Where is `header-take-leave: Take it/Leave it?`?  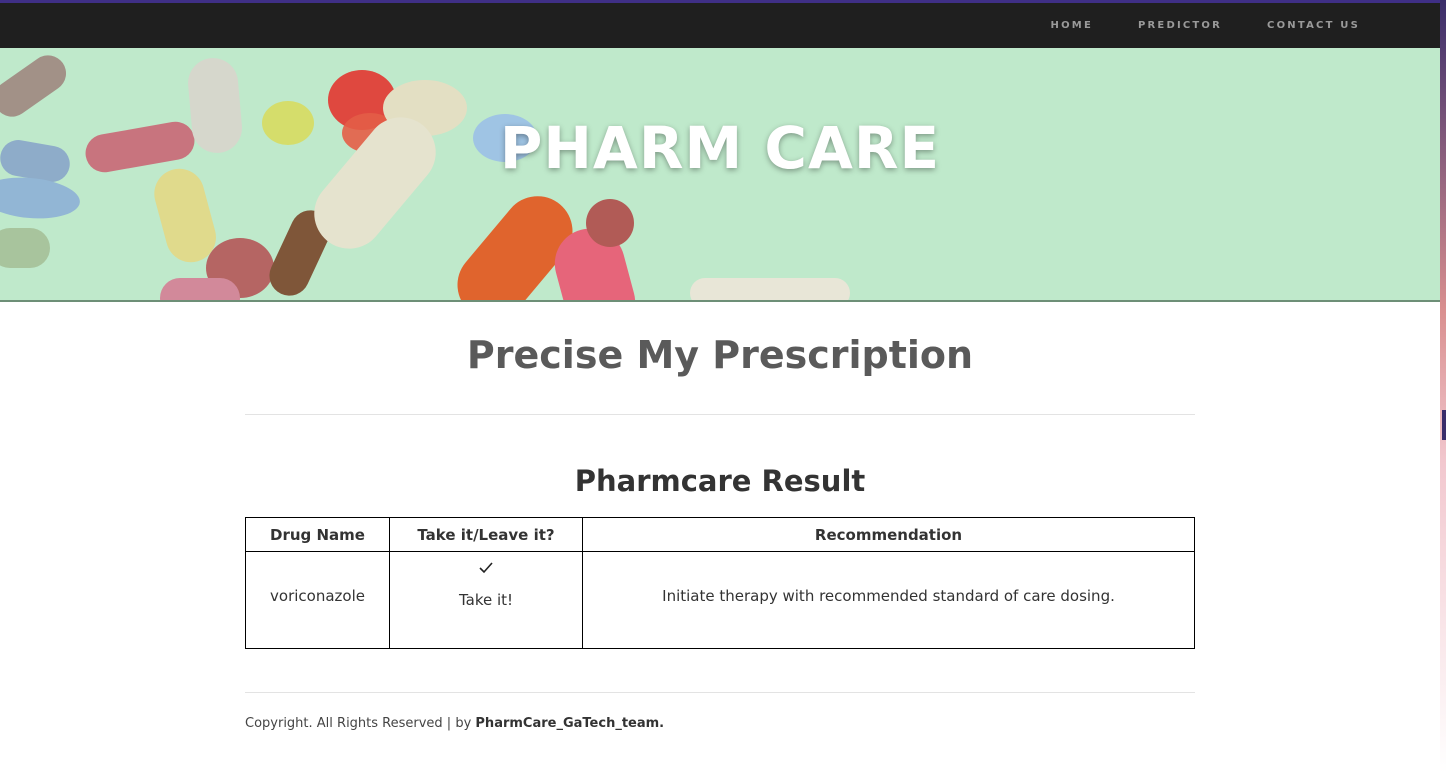 header-take-leave: Take it/Leave it? is located at coordinates (486, 534).